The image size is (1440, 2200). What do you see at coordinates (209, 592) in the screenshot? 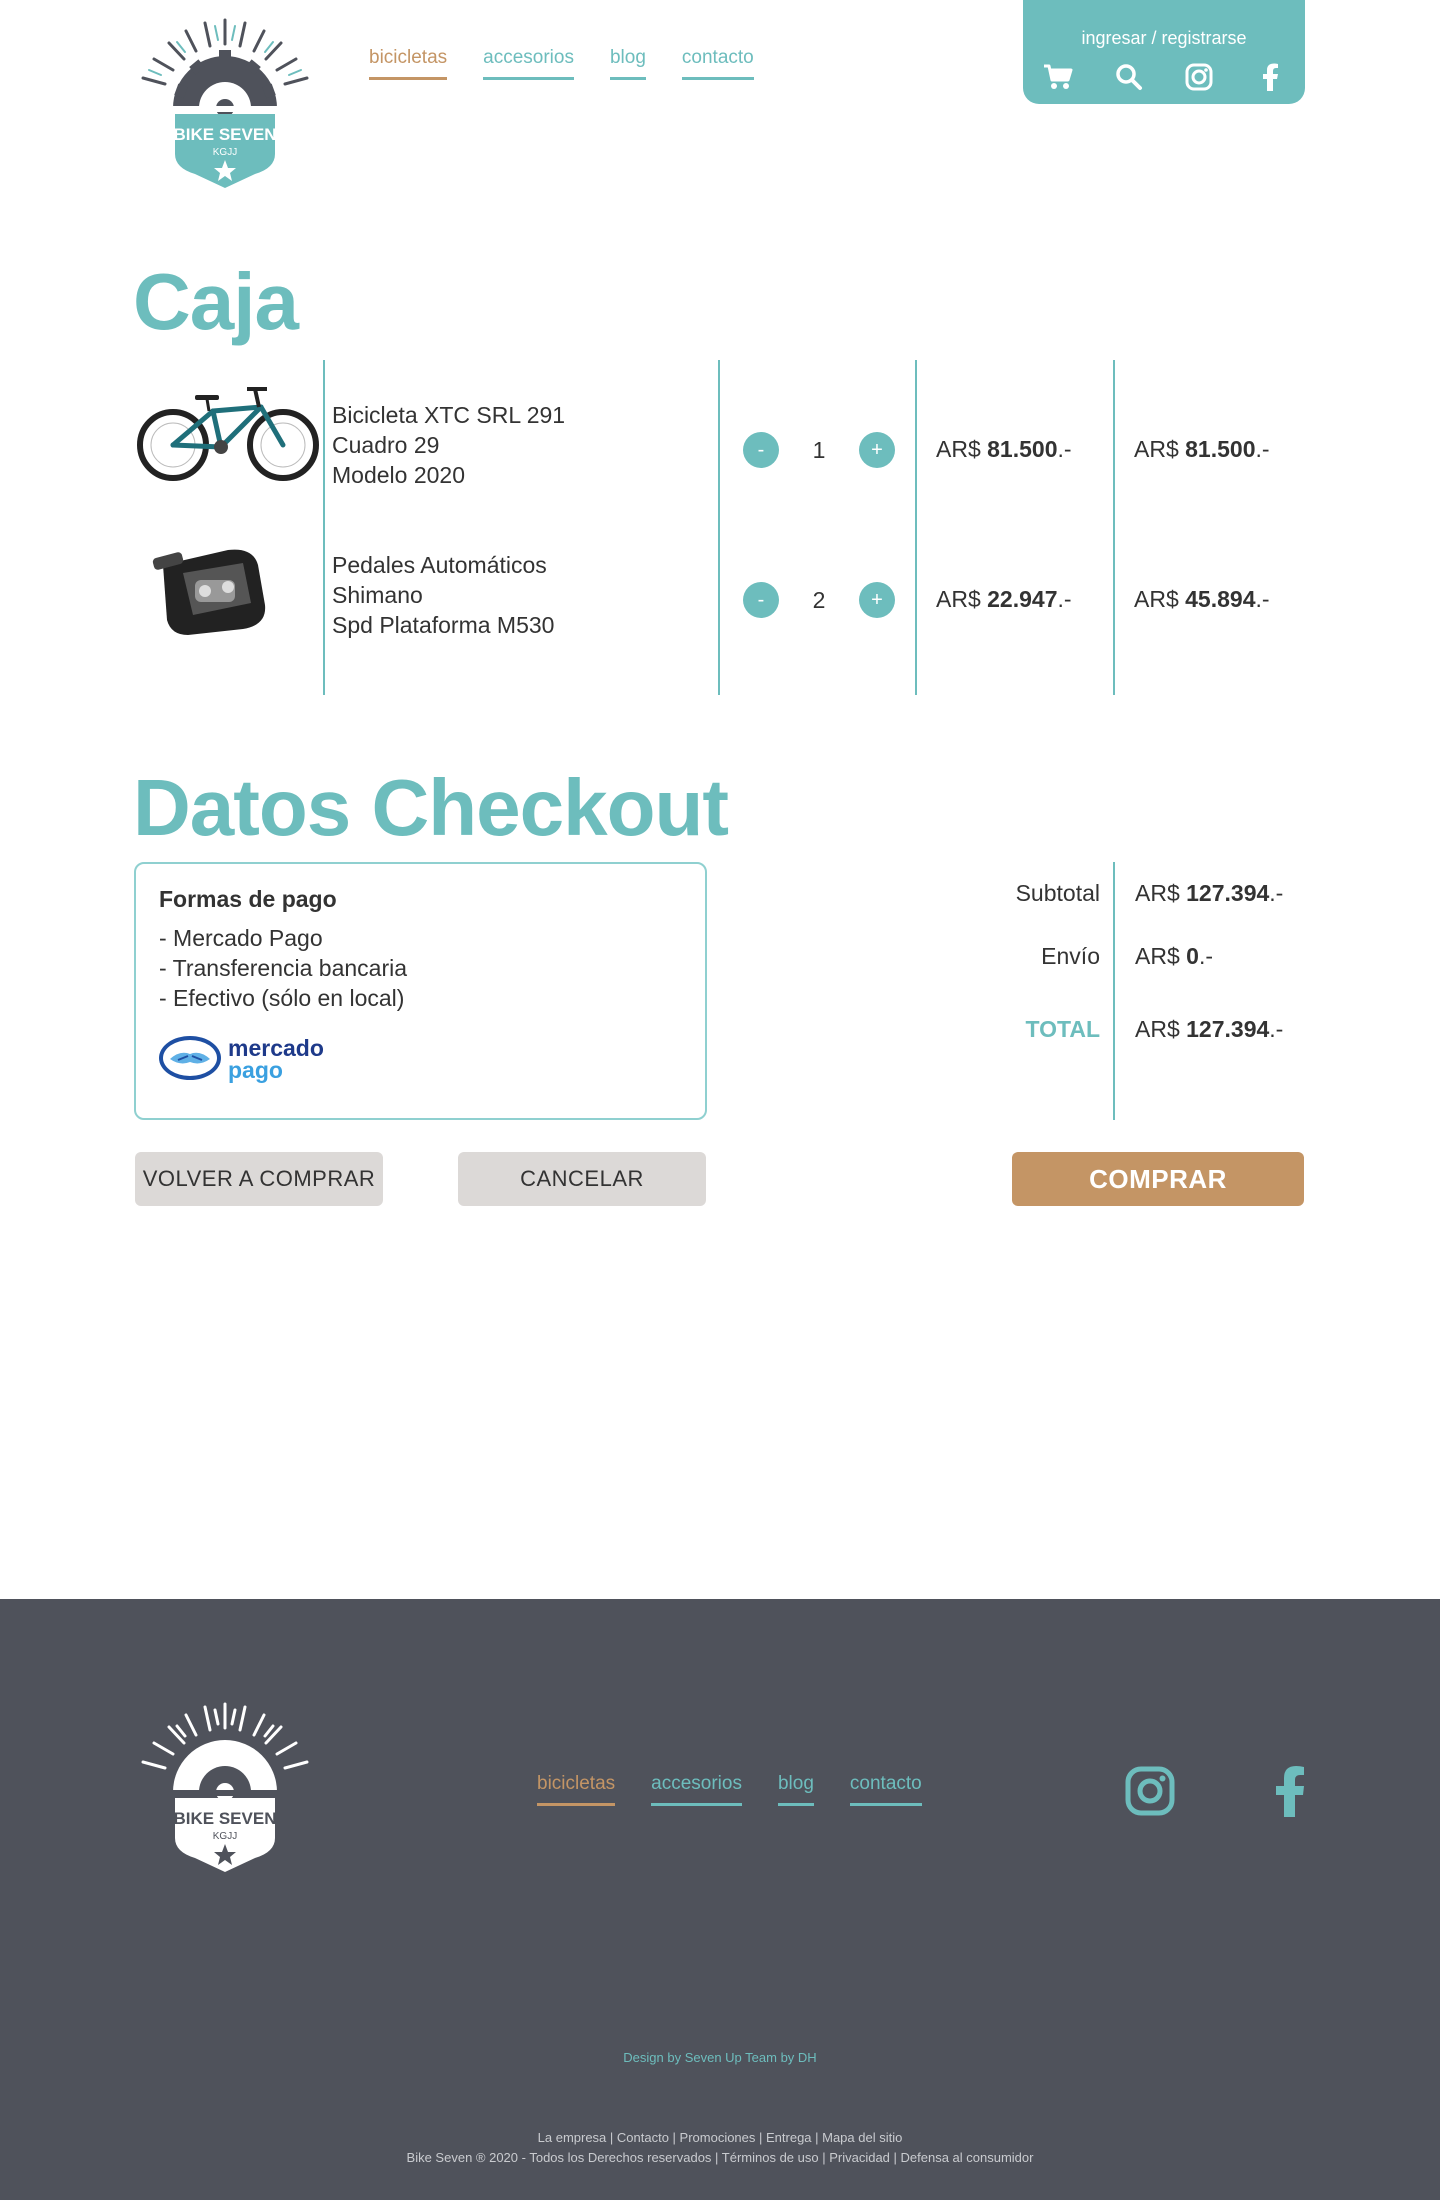
I see `pedal-product-image` at bounding box center [209, 592].